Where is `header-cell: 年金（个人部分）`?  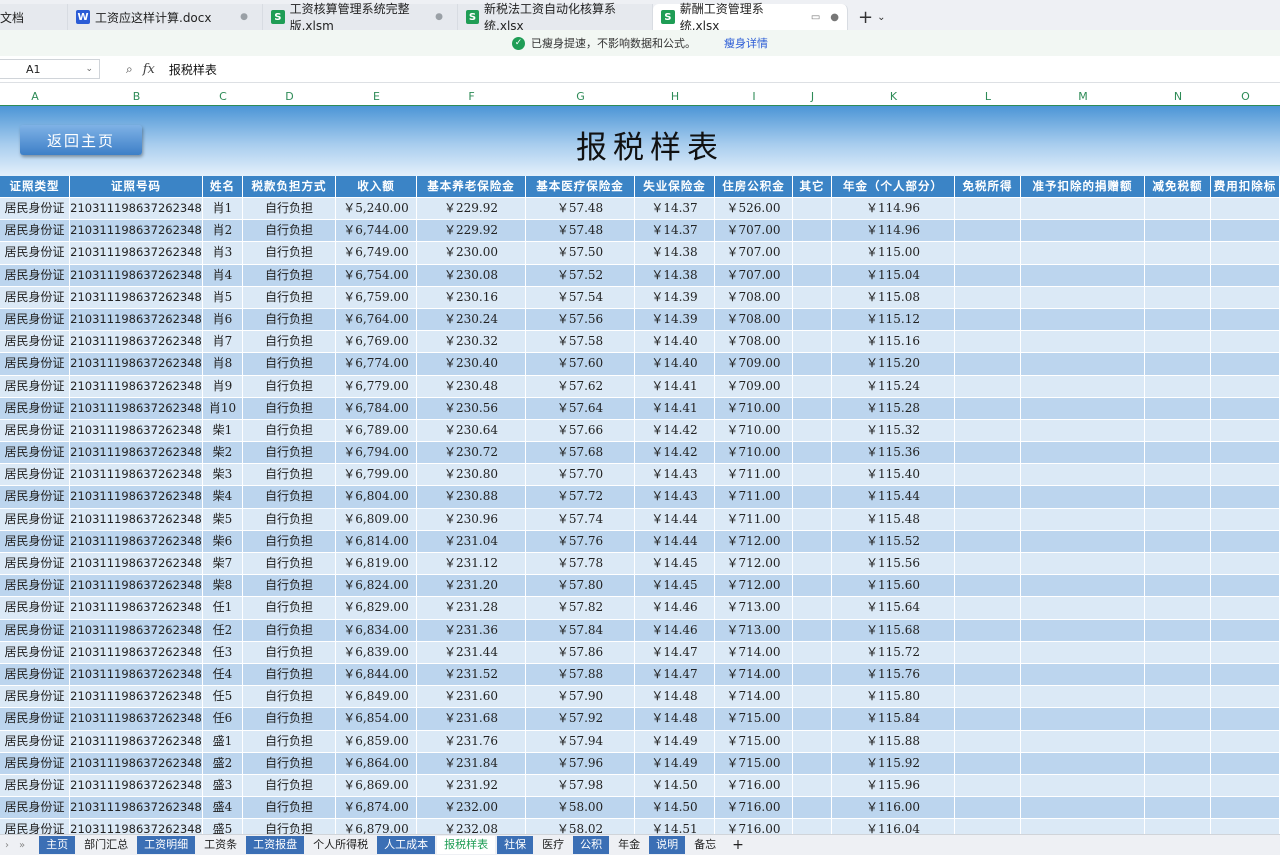
header-cell: 年金（个人部分） is located at coordinates (893, 187).